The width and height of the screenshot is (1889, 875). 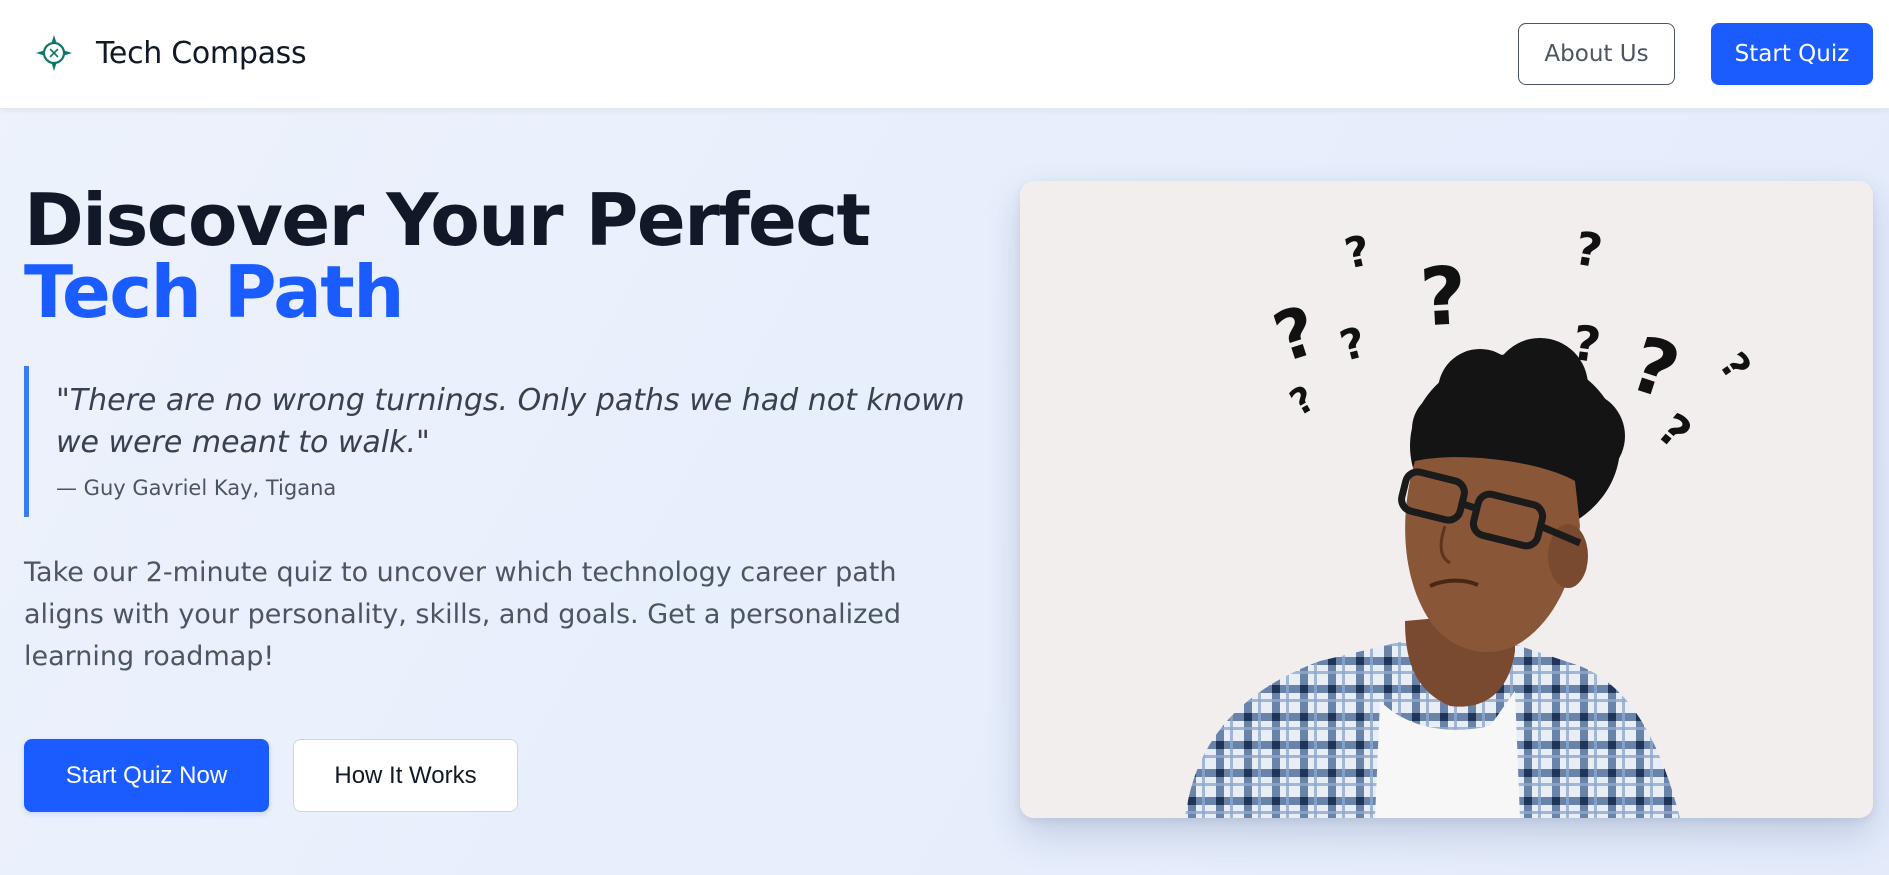 What do you see at coordinates (54, 53) in the screenshot?
I see `compass-icon` at bounding box center [54, 53].